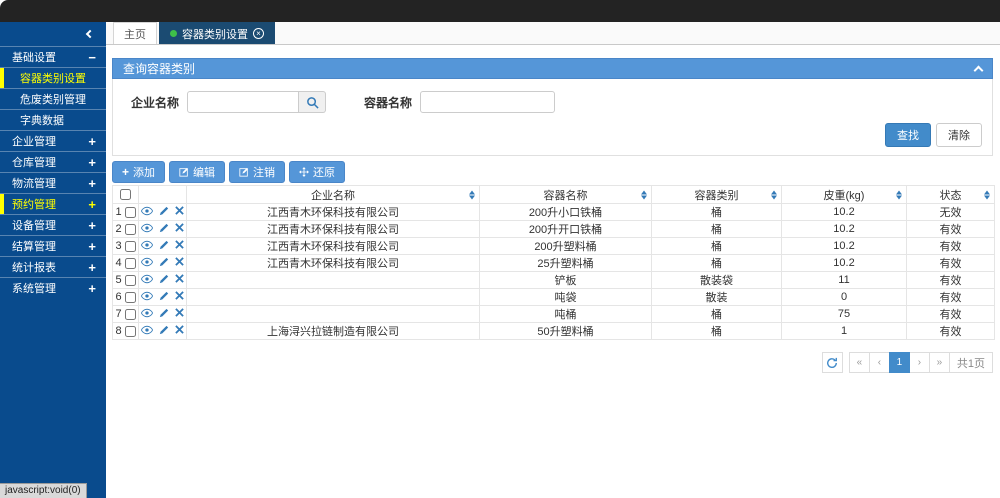  Describe the element at coordinates (258, 33) in the screenshot. I see `close-icon: ×` at that location.